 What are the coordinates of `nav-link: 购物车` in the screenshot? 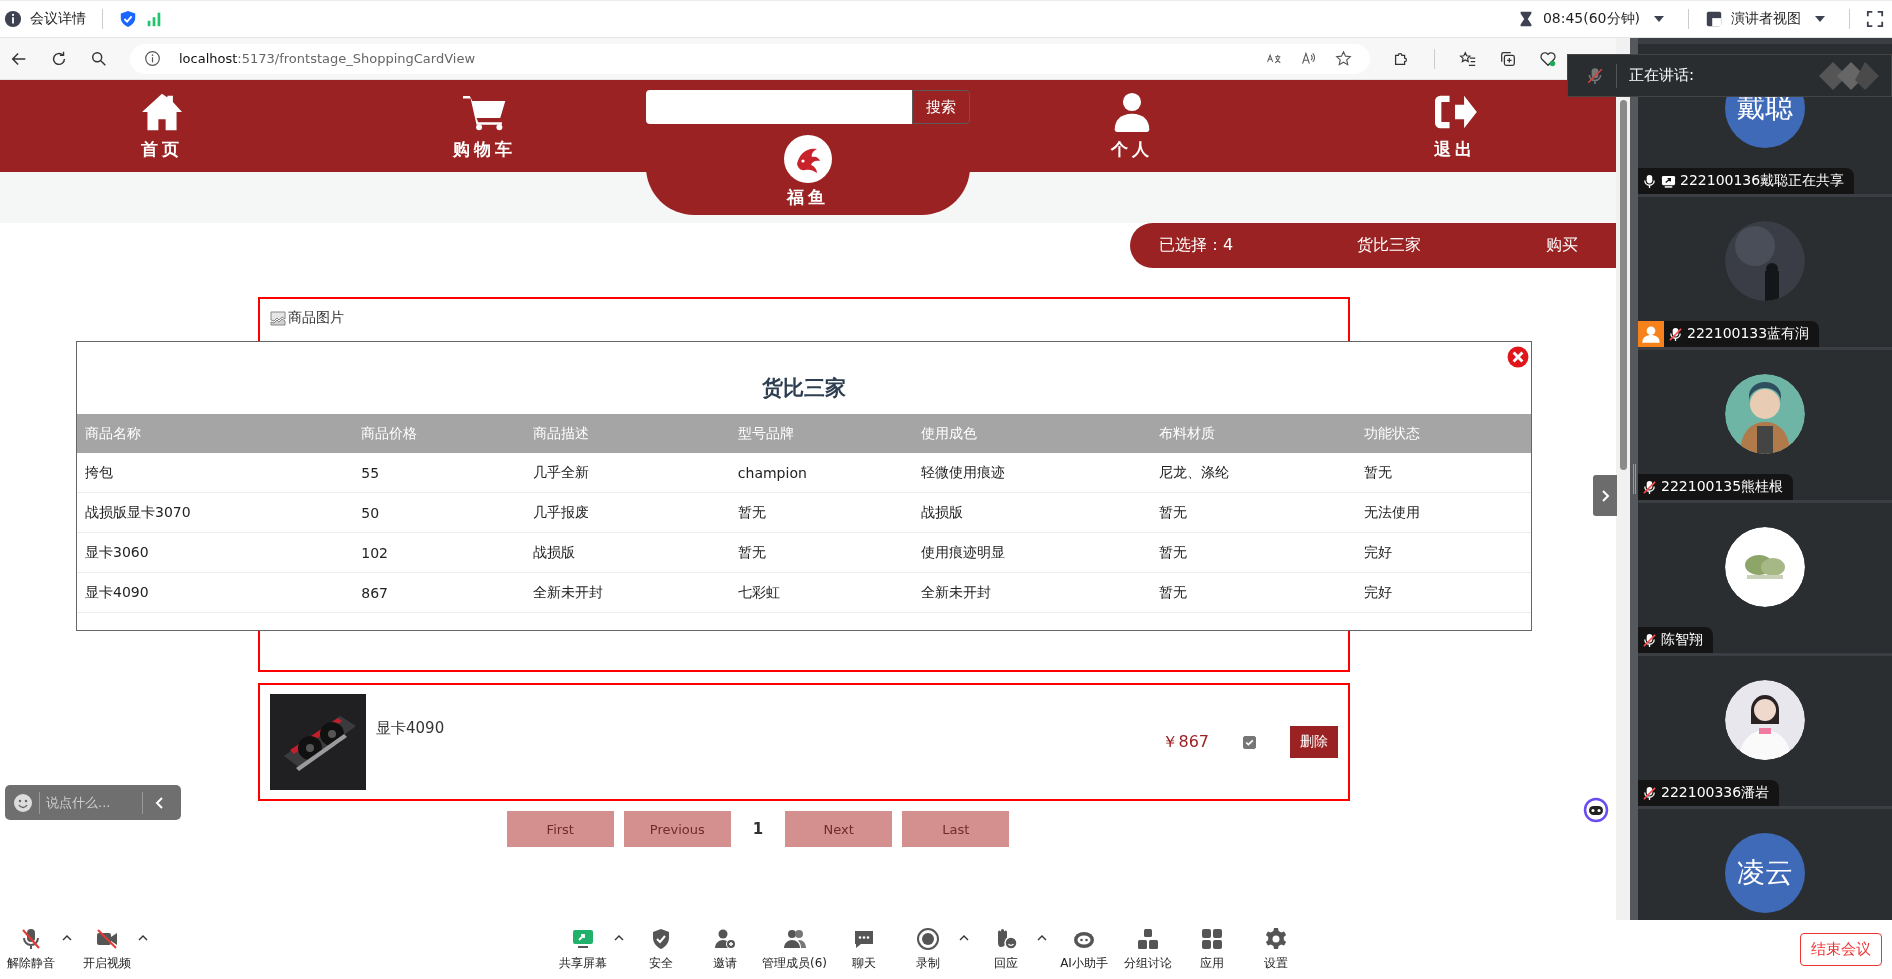 It's located at (484, 126).